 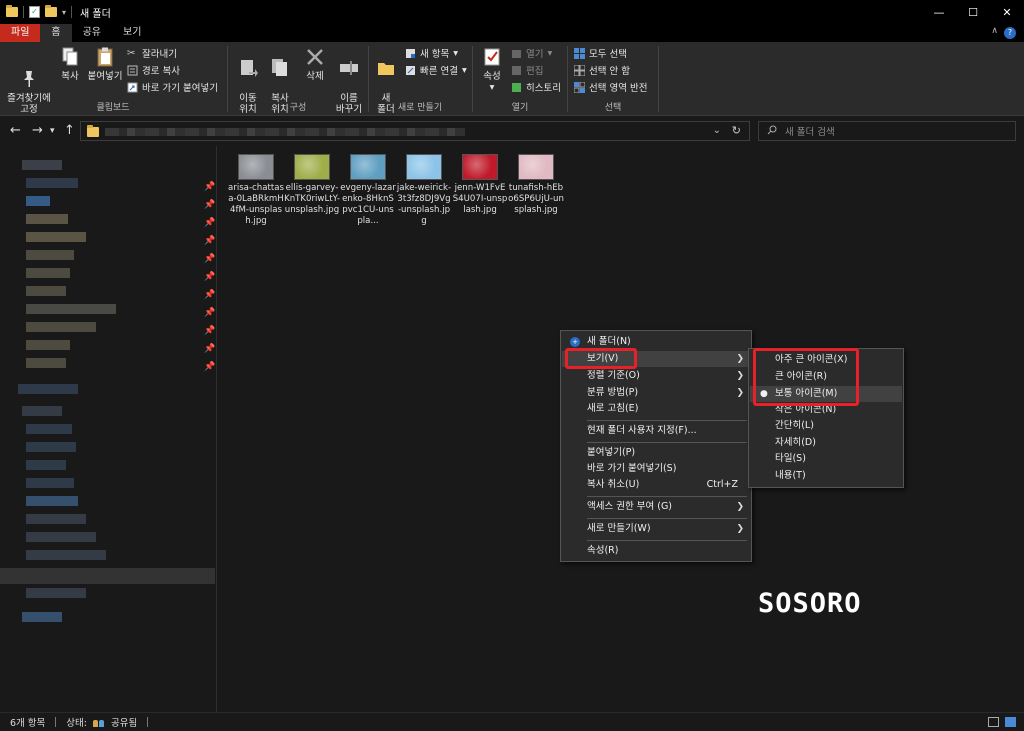 What do you see at coordinates (480, 185) in the screenshot?
I see `file-item: jenn-W1FvES4U07I-unsplash.jpg` at bounding box center [480, 185].